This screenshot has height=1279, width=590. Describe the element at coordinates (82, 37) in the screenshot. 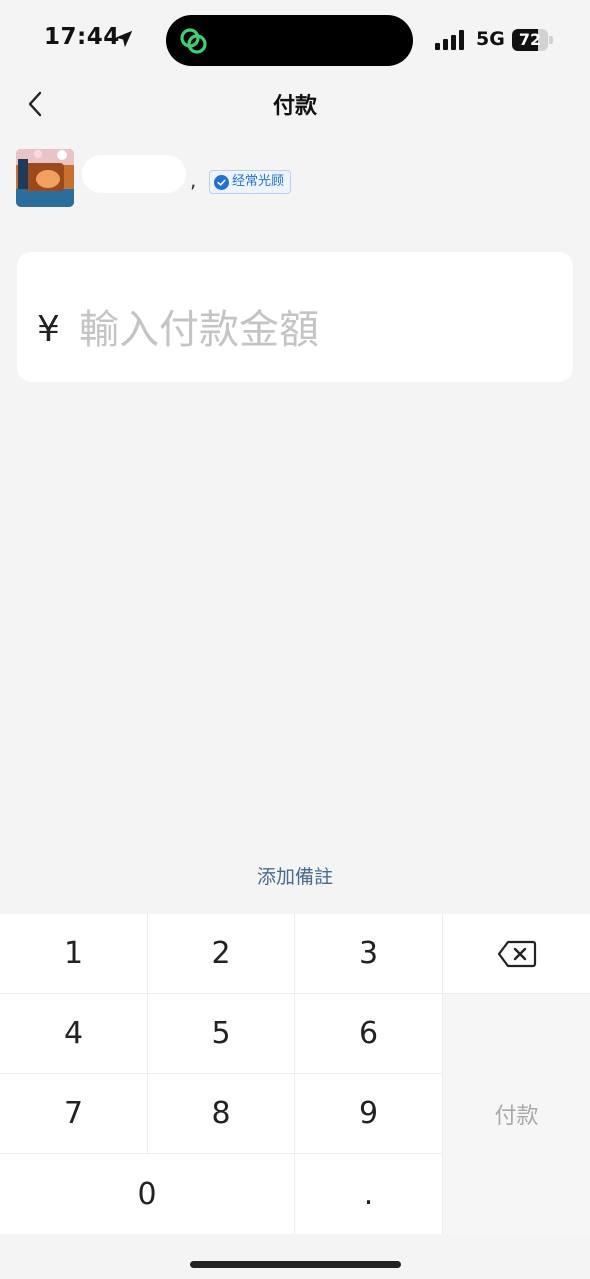

I see `status-time: 17:44` at that location.